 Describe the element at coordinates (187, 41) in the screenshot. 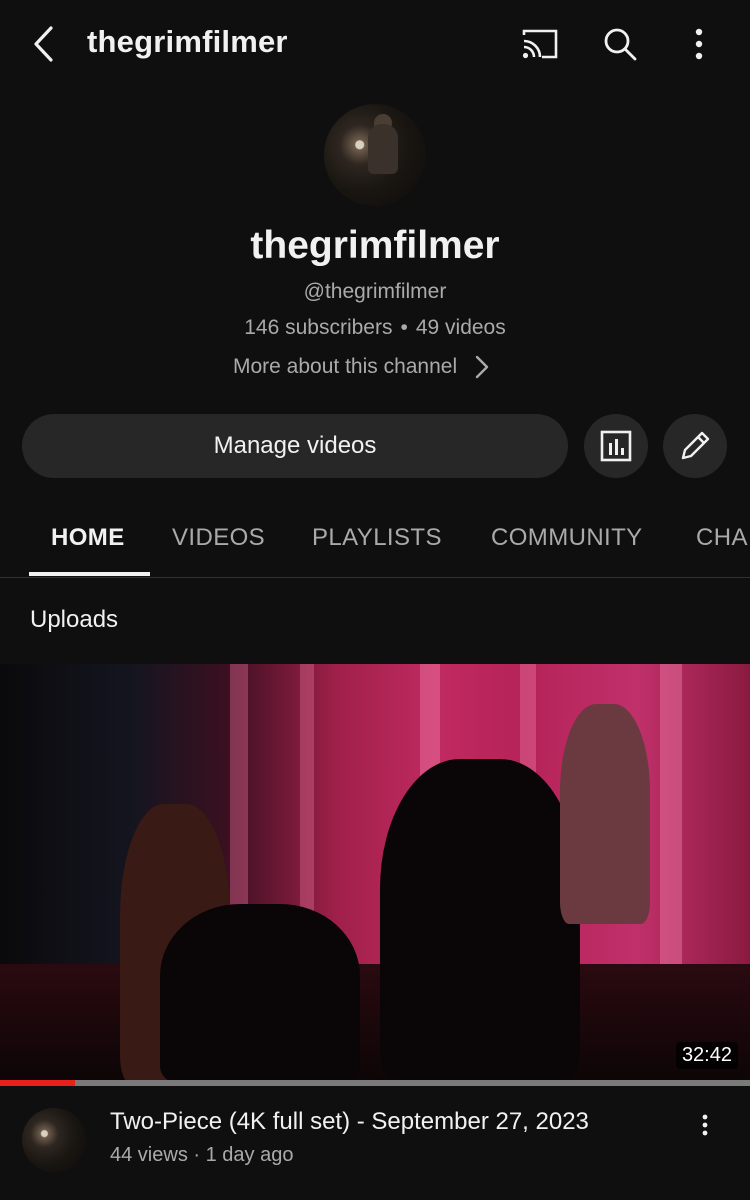

I see `header-title: thegrimfilmer` at that location.